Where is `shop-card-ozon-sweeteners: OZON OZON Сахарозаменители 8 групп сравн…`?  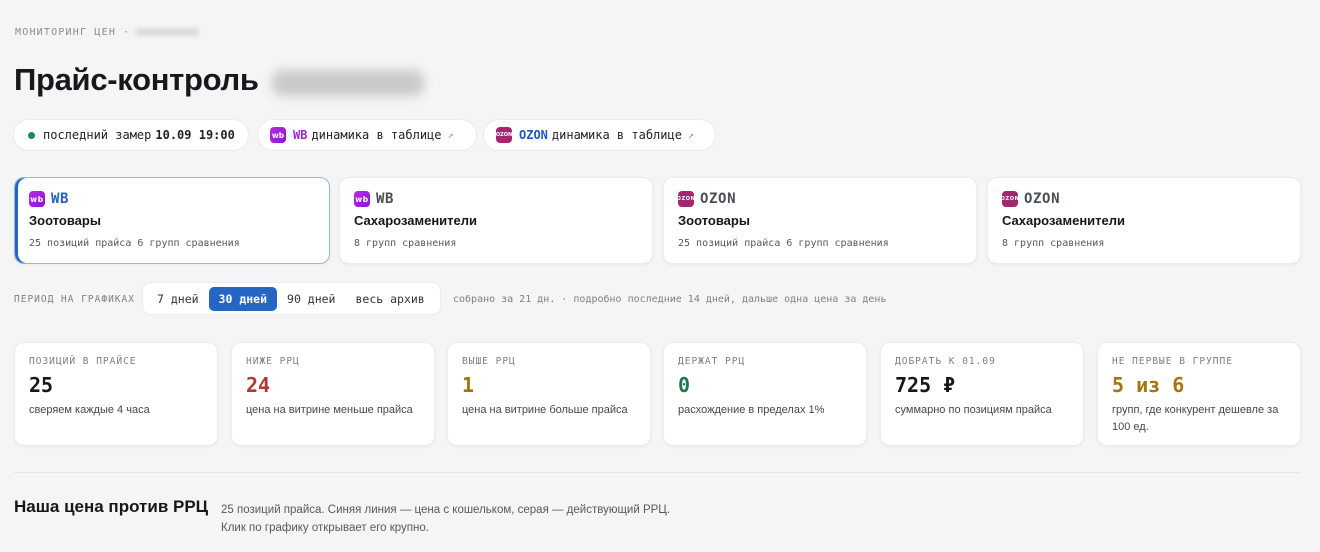 shop-card-ozon-sweeteners: OZON OZON Сахарозаменители 8 групп сравн… is located at coordinates (1144, 220).